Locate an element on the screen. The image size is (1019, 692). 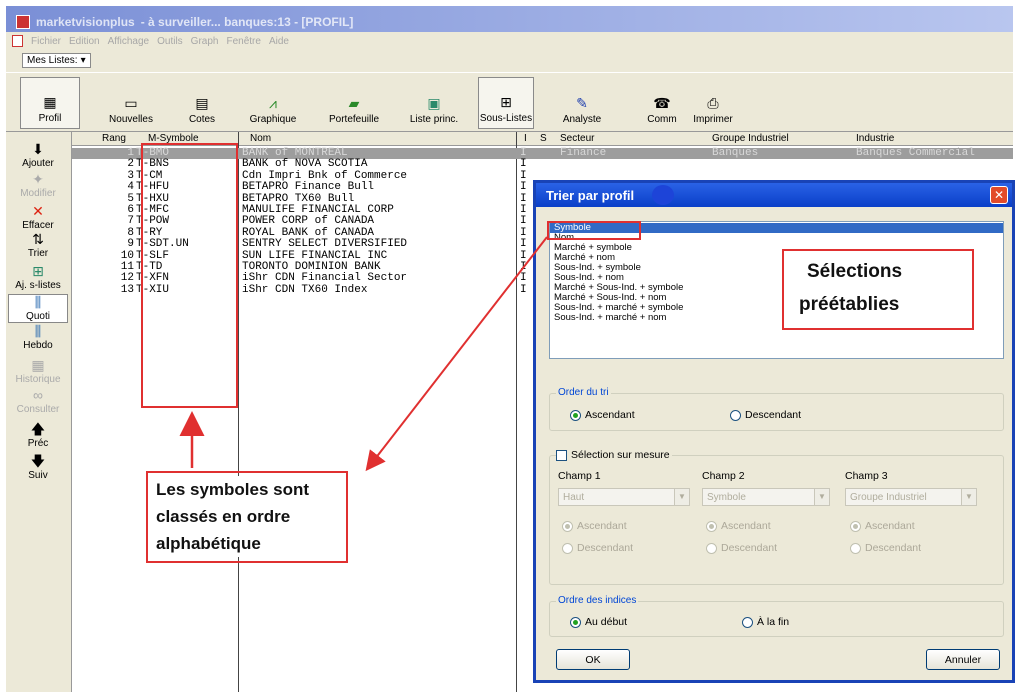
menu-fenetre: Fenêtre is located at coordinates (243, 41).